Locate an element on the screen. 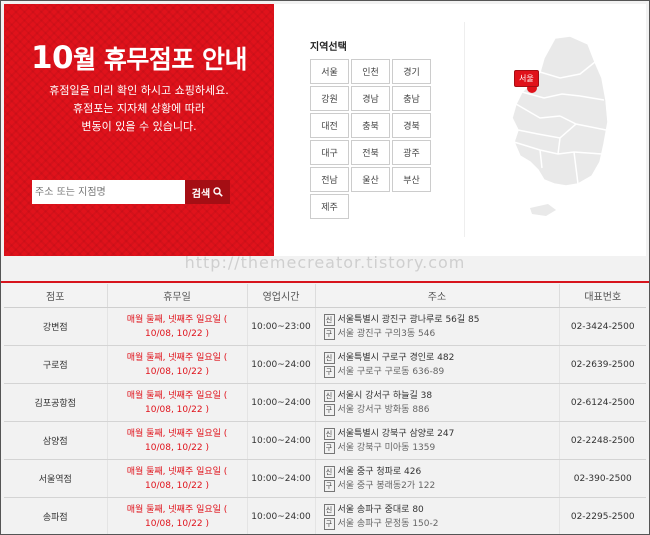  region-button: 경남 is located at coordinates (370, 98).